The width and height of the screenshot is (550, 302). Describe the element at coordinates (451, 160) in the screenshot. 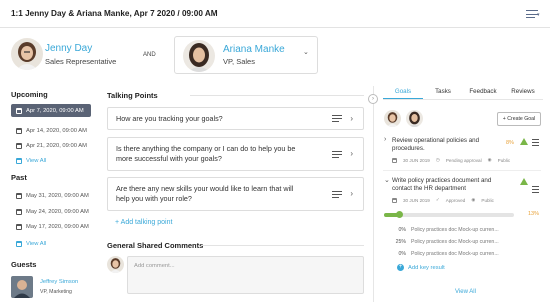

I see `goal-meta: 30 JUN 2019 ◷ Pending approval ◉ Public` at that location.